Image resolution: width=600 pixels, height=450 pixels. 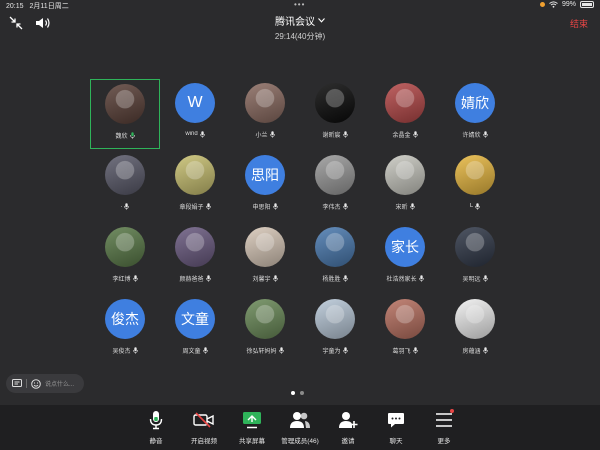 I want to click on participant-name-row: 申思阳, so click(x=265, y=206).